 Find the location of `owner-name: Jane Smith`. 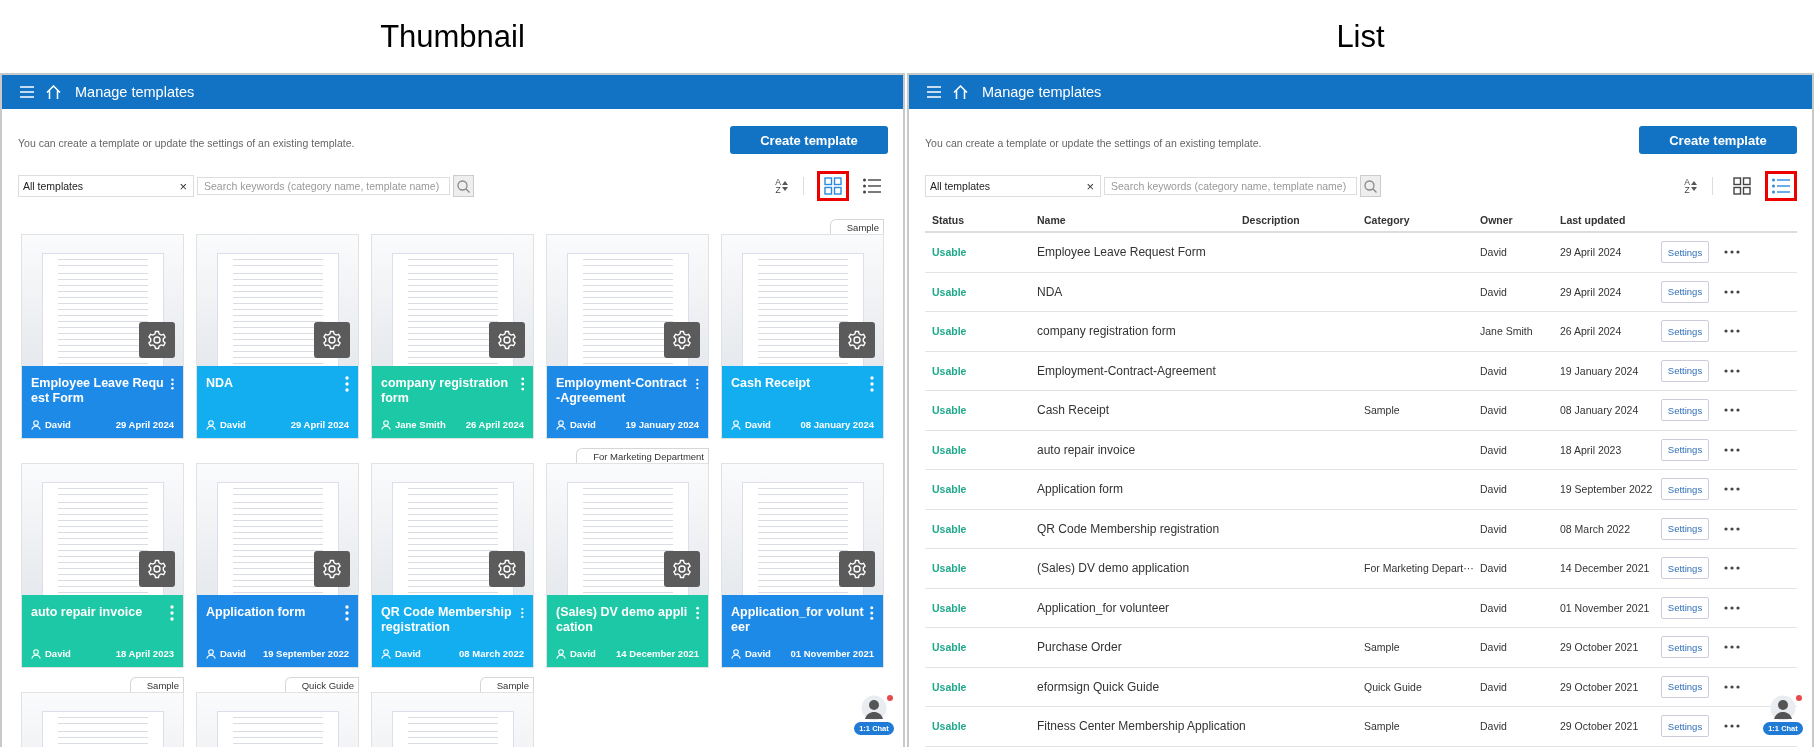

owner-name: Jane Smith is located at coordinates (420, 424).